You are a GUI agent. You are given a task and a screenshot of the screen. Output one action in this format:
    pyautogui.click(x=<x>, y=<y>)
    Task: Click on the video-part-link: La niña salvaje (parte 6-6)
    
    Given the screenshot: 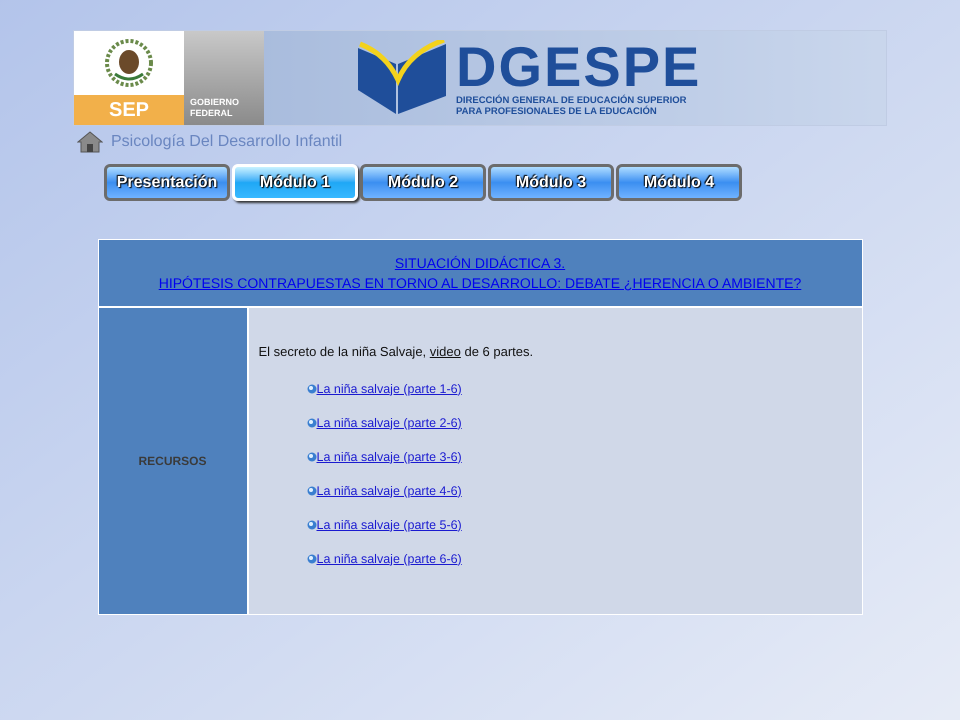 What is the action you would take?
    pyautogui.click(x=389, y=559)
    